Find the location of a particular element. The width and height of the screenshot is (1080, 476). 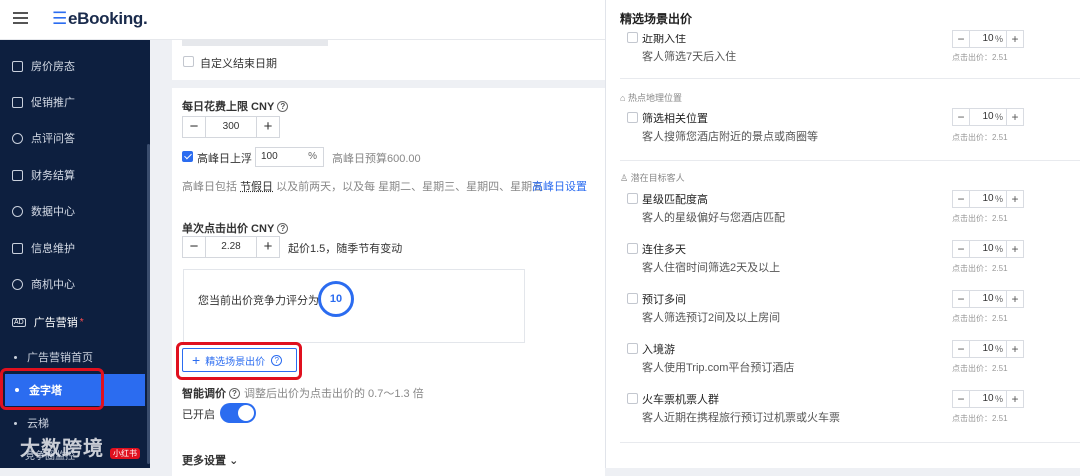

peak-label: 高峰日上浮 is located at coordinates (224, 159).